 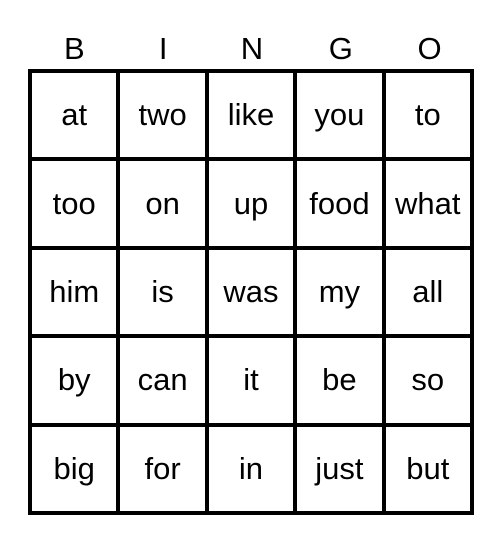 What do you see at coordinates (427, 115) in the screenshot?
I see `bingo-cell: to` at bounding box center [427, 115].